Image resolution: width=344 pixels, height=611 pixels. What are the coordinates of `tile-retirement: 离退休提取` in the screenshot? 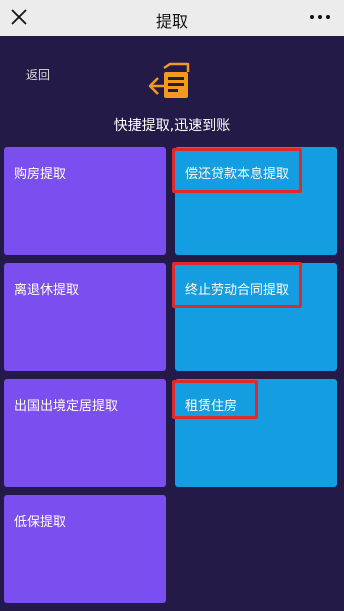 It's located at (85, 317).